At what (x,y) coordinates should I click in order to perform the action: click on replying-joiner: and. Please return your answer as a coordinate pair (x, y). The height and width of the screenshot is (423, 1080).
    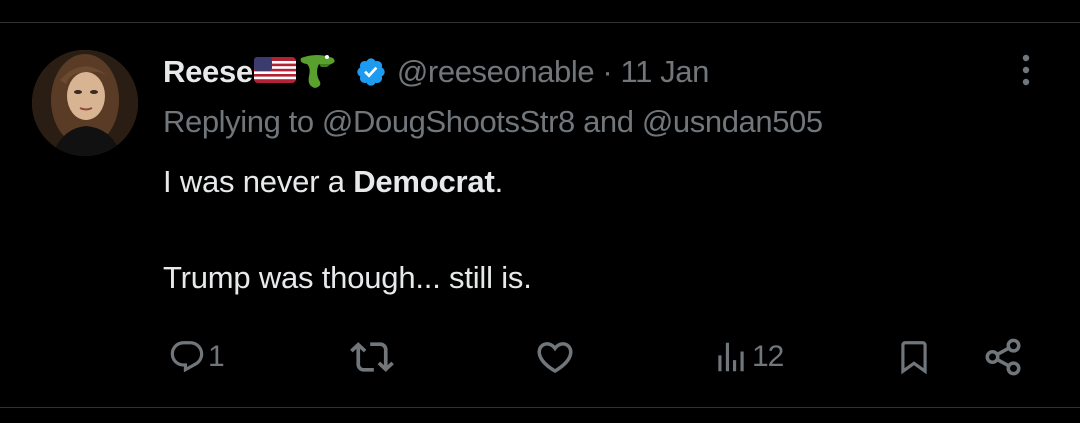
    Looking at the image, I should click on (608, 121).